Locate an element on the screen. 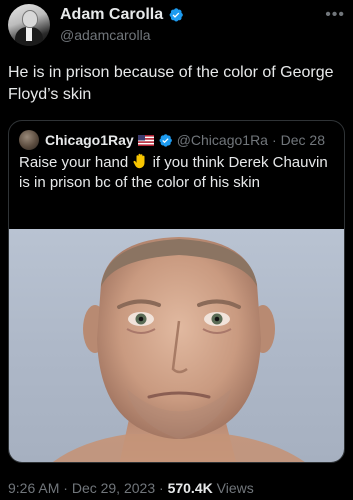 This screenshot has width=353, height=500. quoted-verified-badge-icon is located at coordinates (165, 140).